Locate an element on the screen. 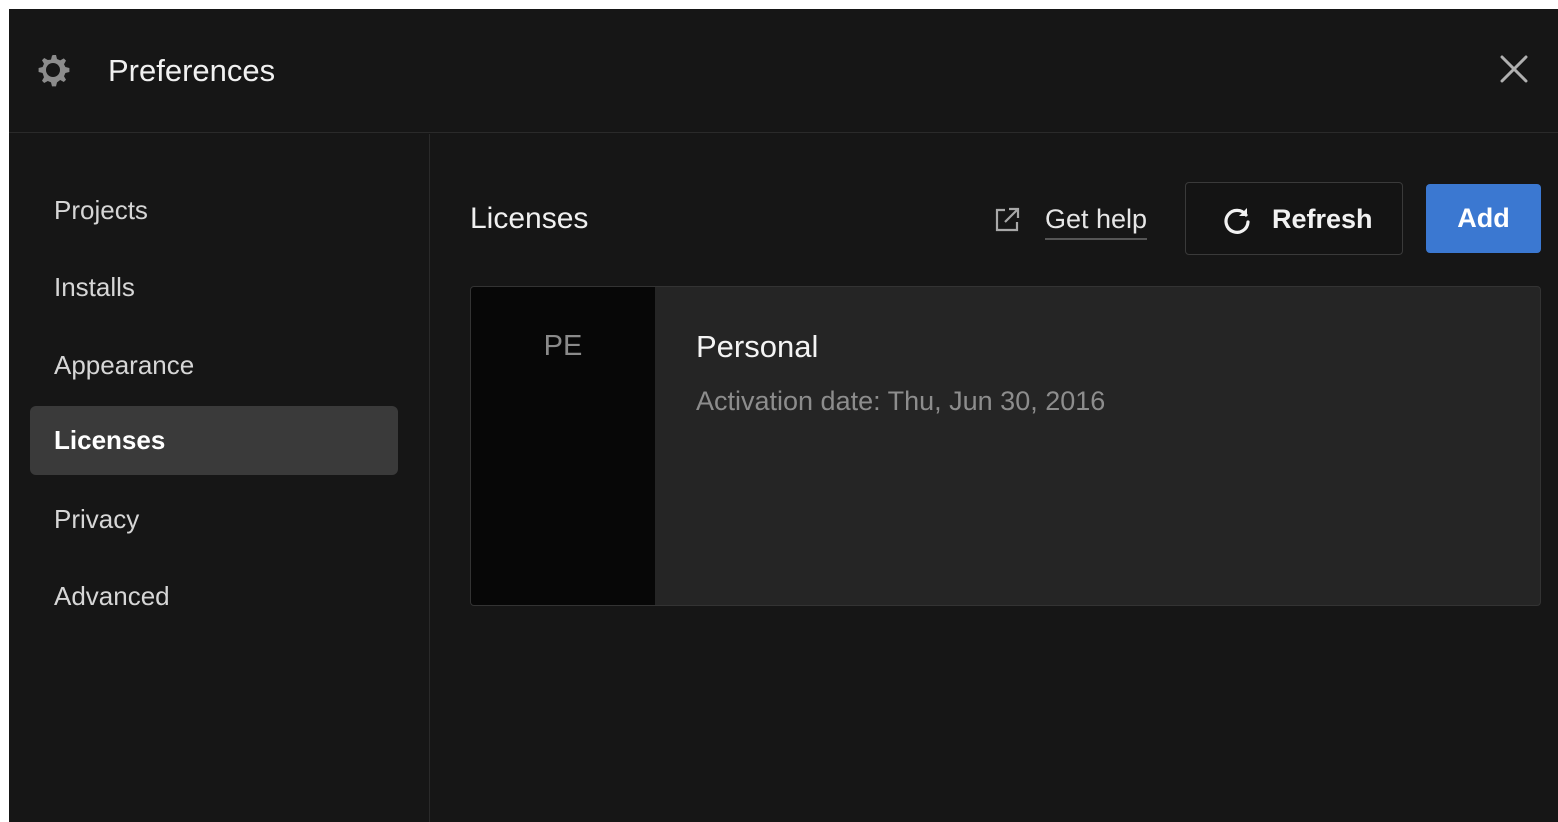 The width and height of the screenshot is (1558, 822). close-icon is located at coordinates (1514, 69).